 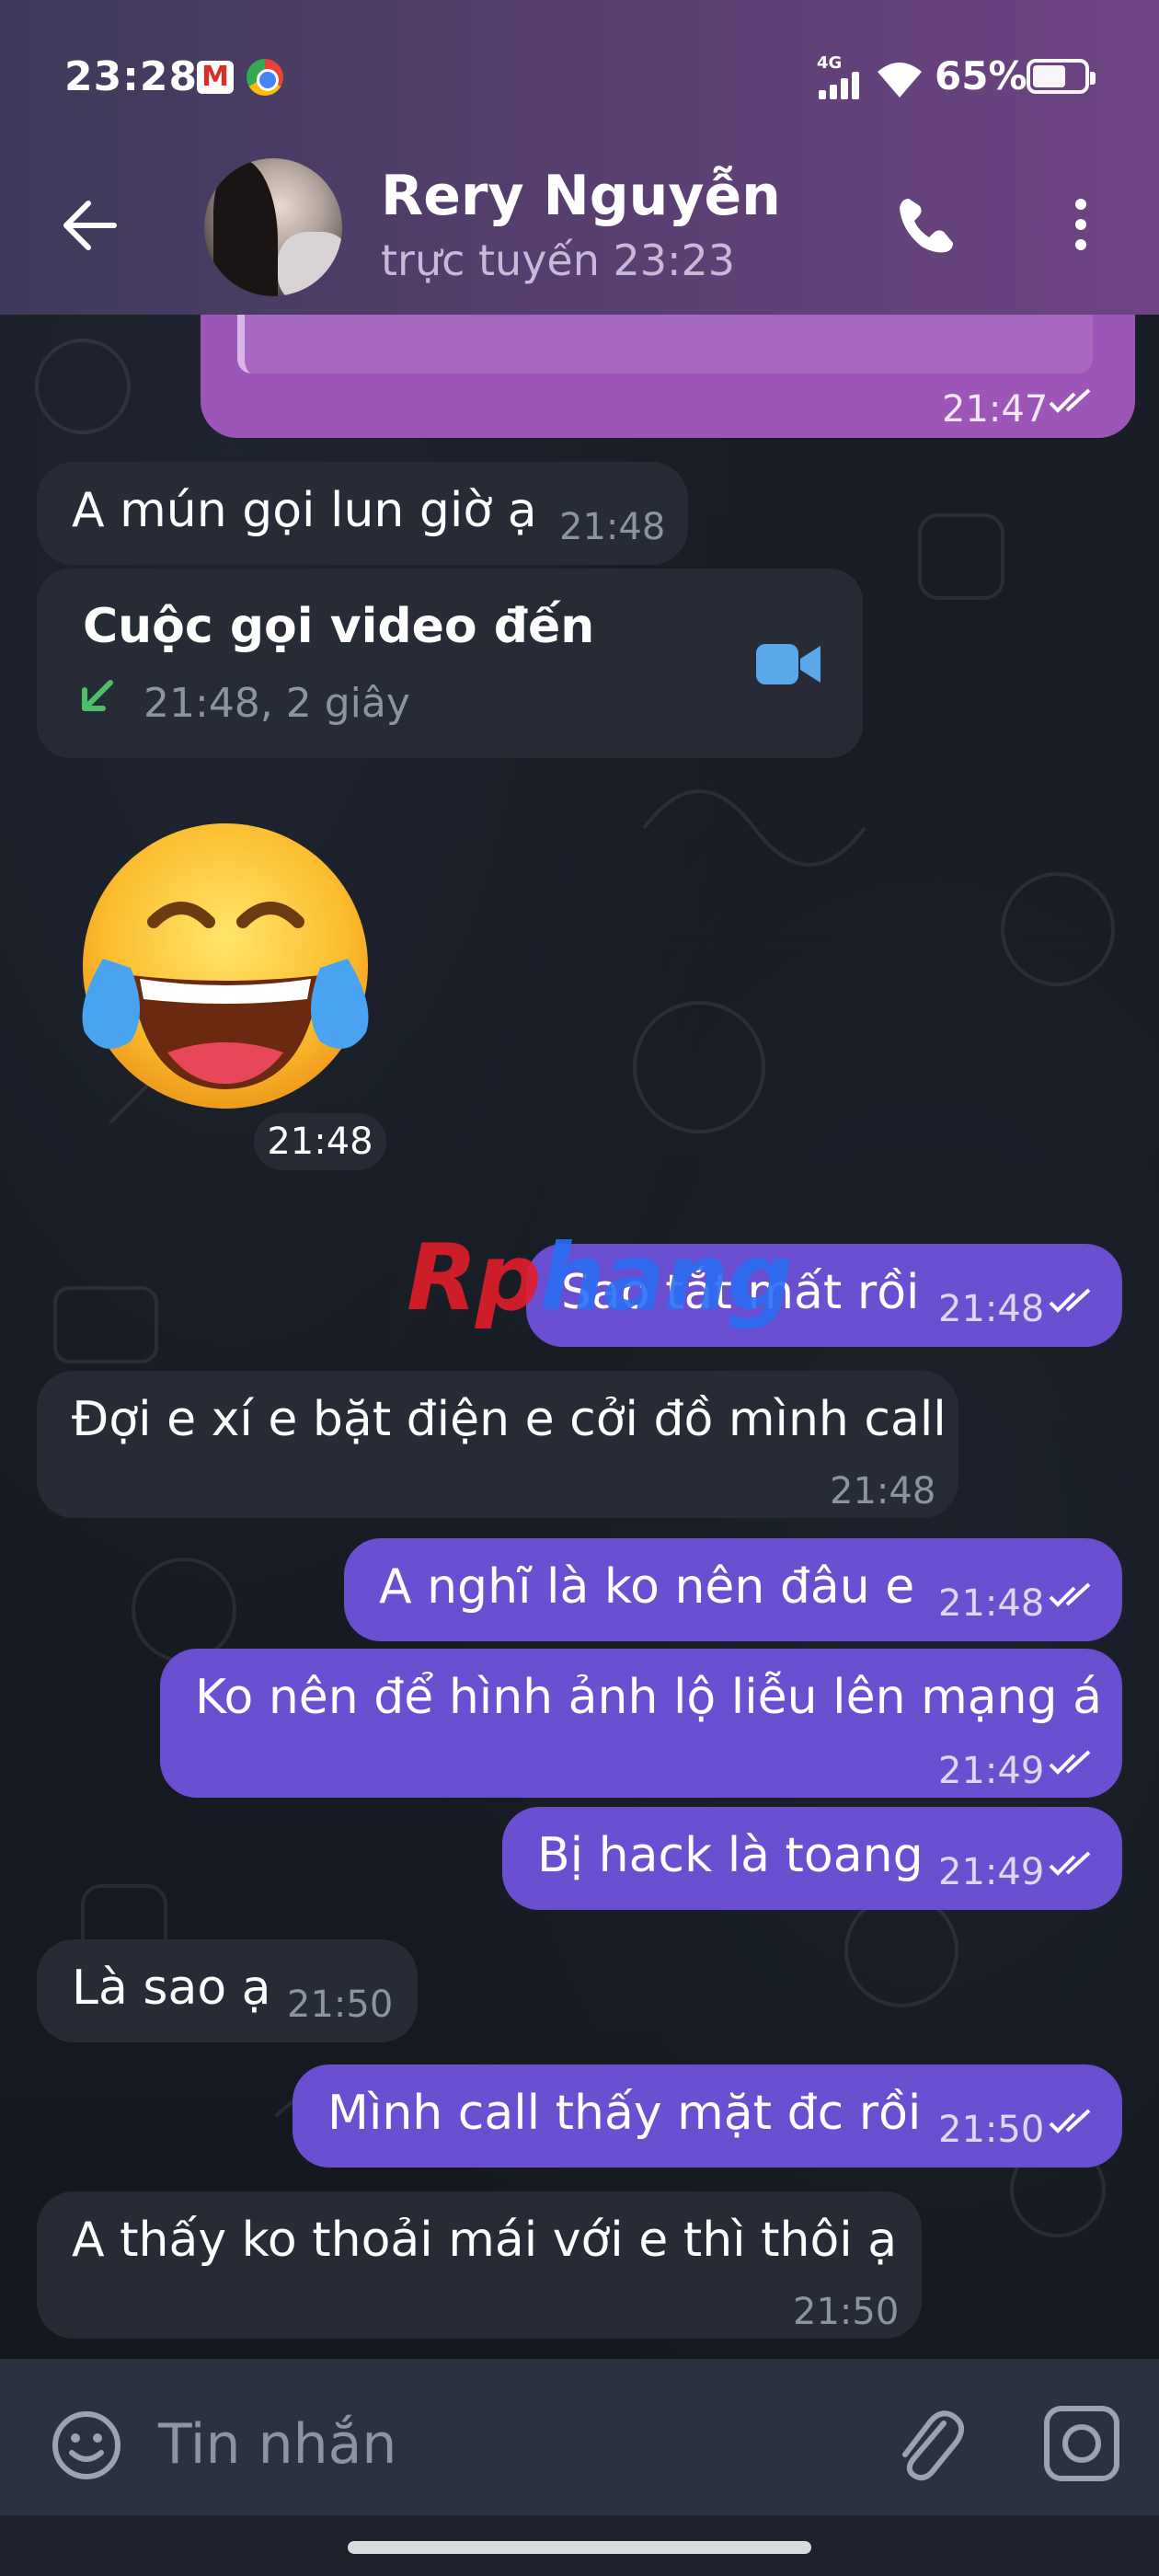 What do you see at coordinates (730, 1855) in the screenshot?
I see `message-text: Bị hack là toang` at bounding box center [730, 1855].